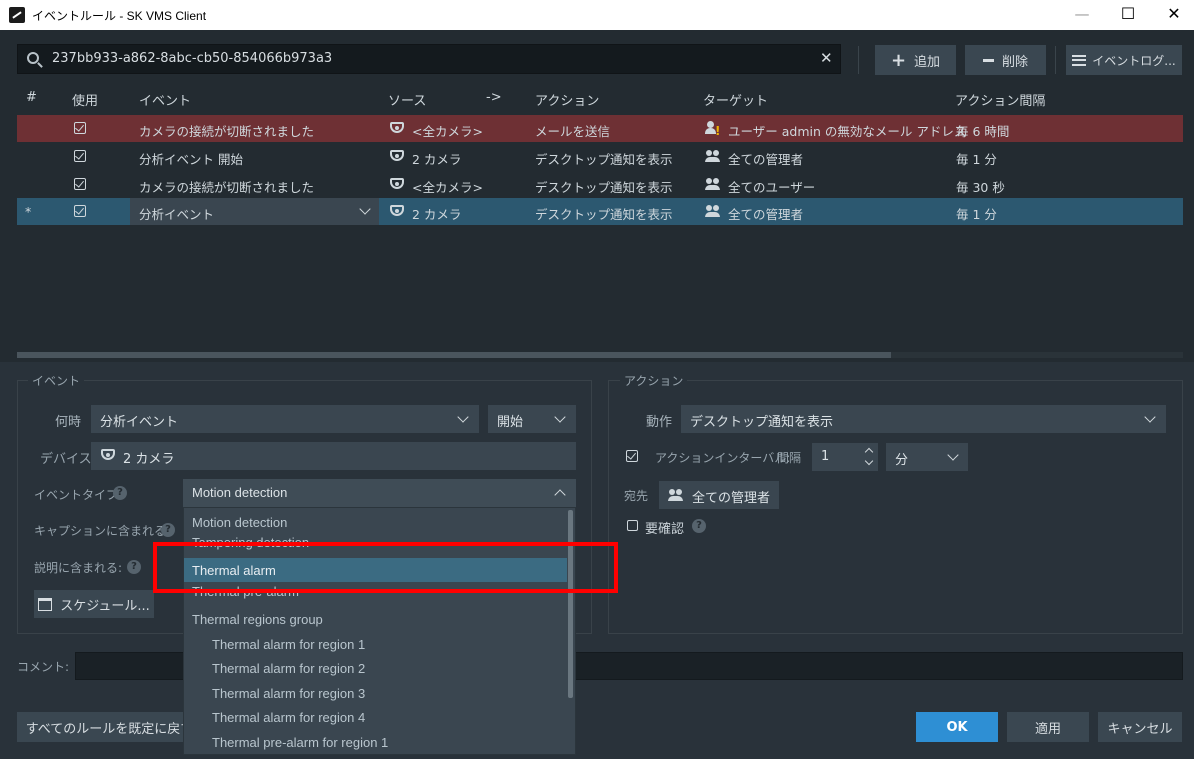 The image size is (1194, 759). Describe the element at coordinates (869, 452) in the screenshot. I see `spin-up-icon` at that location.